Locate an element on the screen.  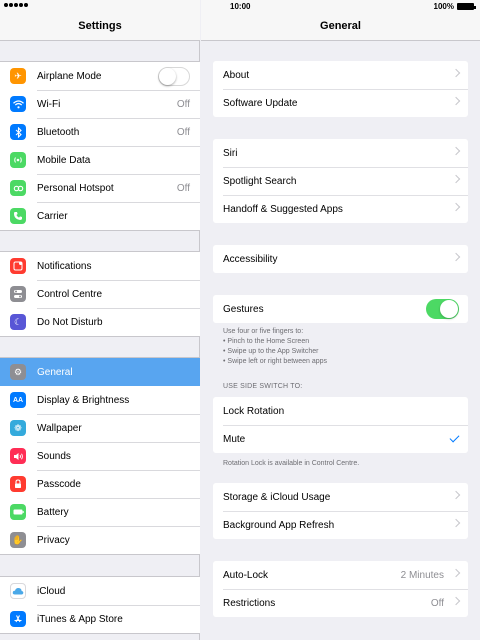
software-update-row: Software Update is located at coordinates (340, 103).